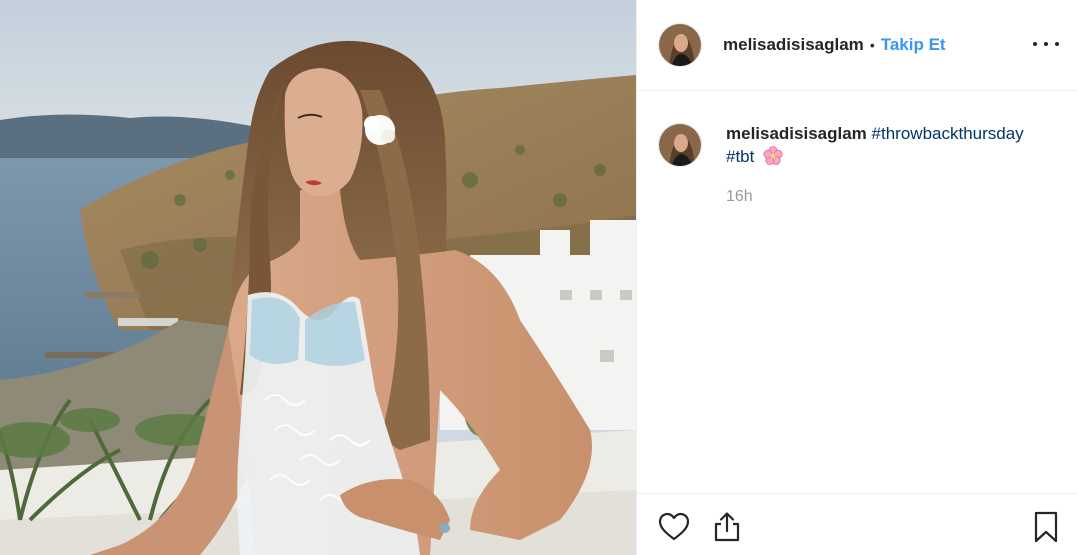  What do you see at coordinates (740, 156) in the screenshot?
I see `hashtag-link: #tbt` at bounding box center [740, 156].